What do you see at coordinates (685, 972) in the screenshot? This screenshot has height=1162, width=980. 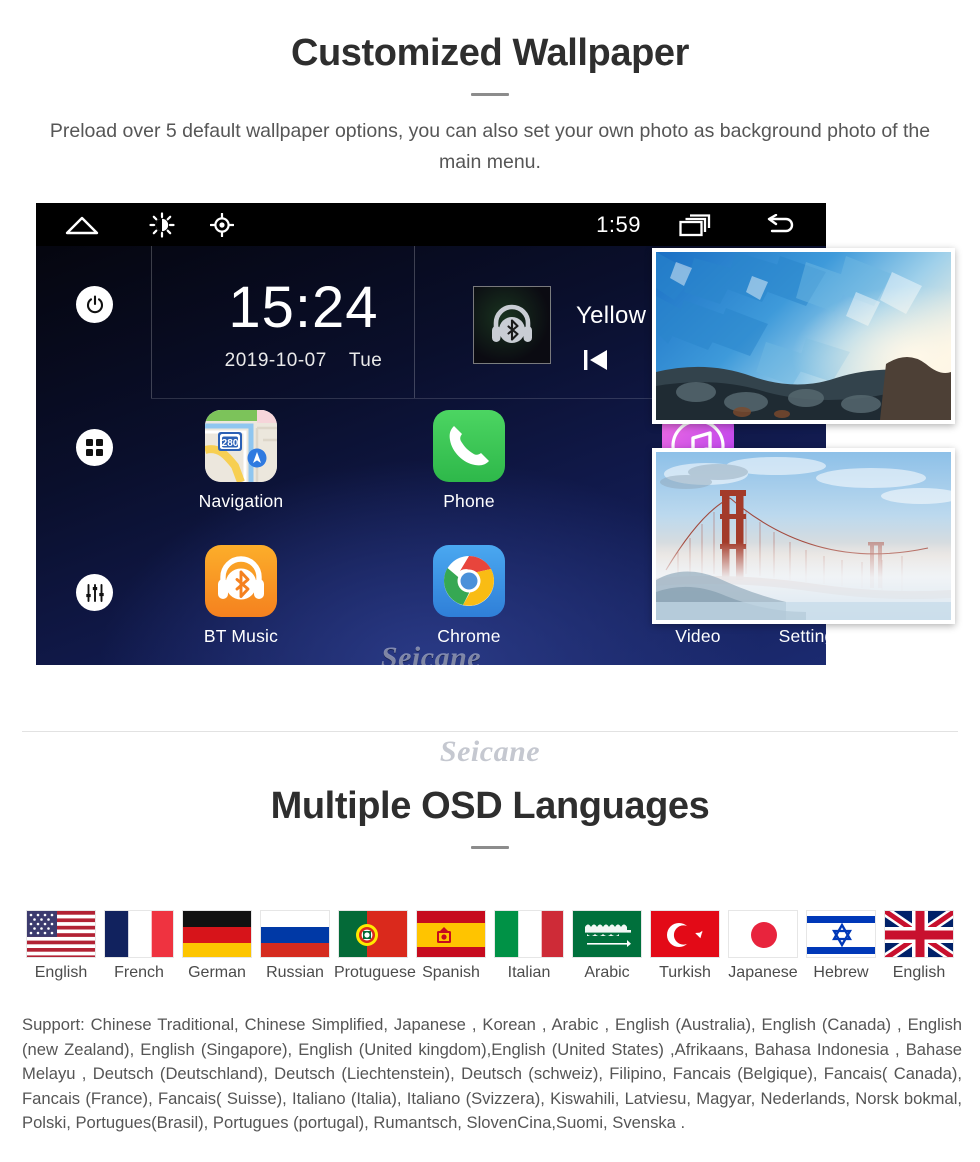 I see `flag-label: Turkish` at bounding box center [685, 972].